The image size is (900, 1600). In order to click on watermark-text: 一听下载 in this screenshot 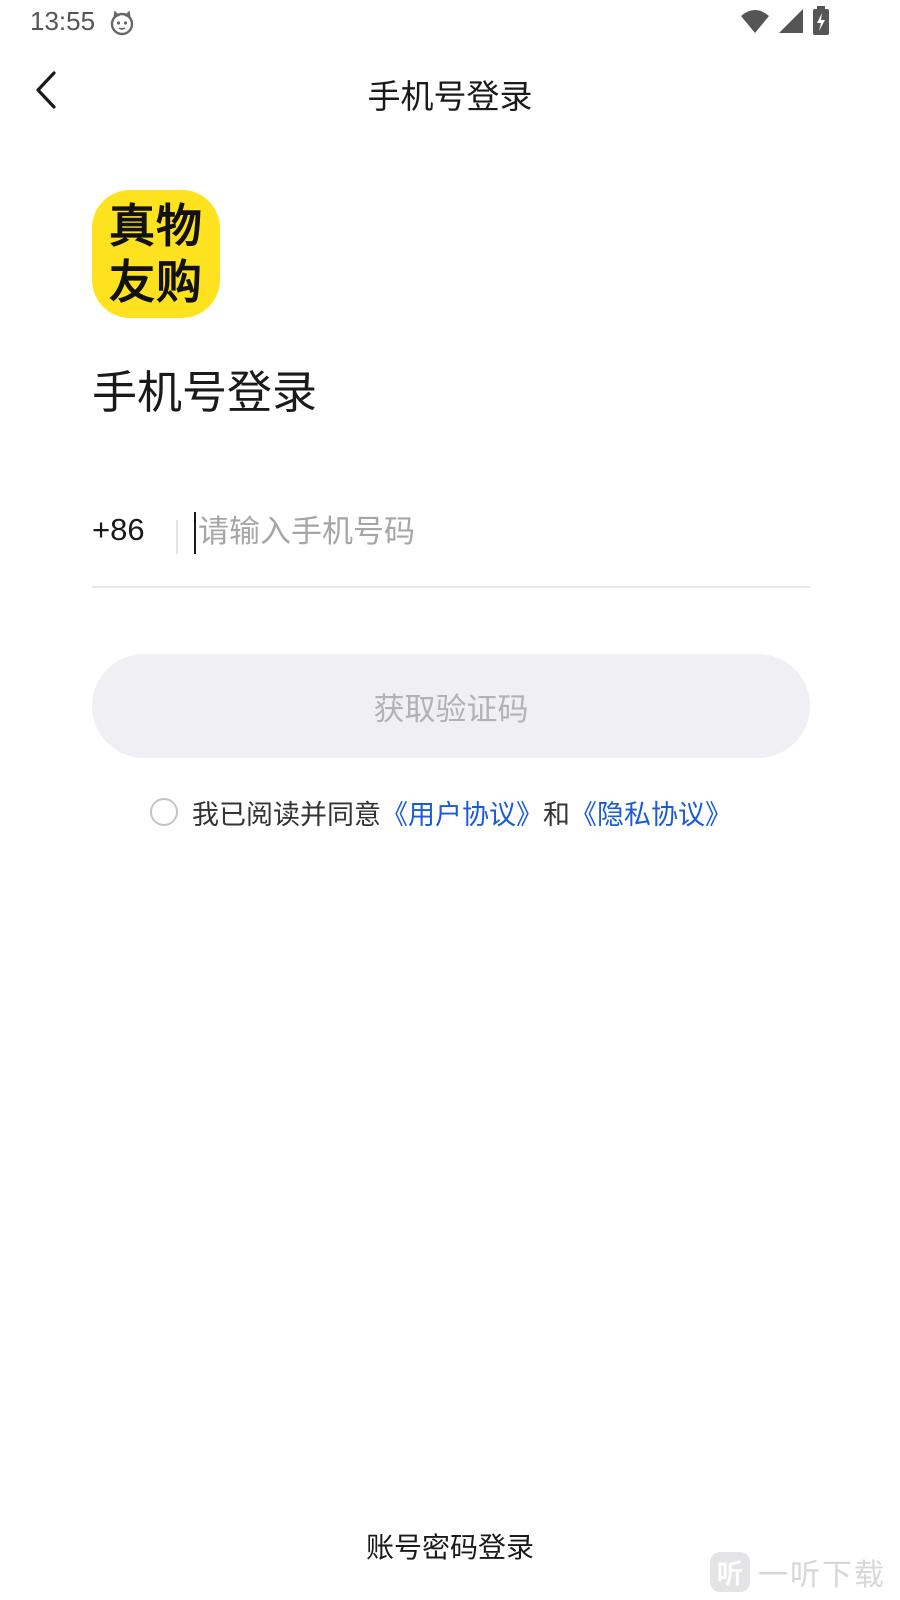, I will do `click(822, 1575)`.